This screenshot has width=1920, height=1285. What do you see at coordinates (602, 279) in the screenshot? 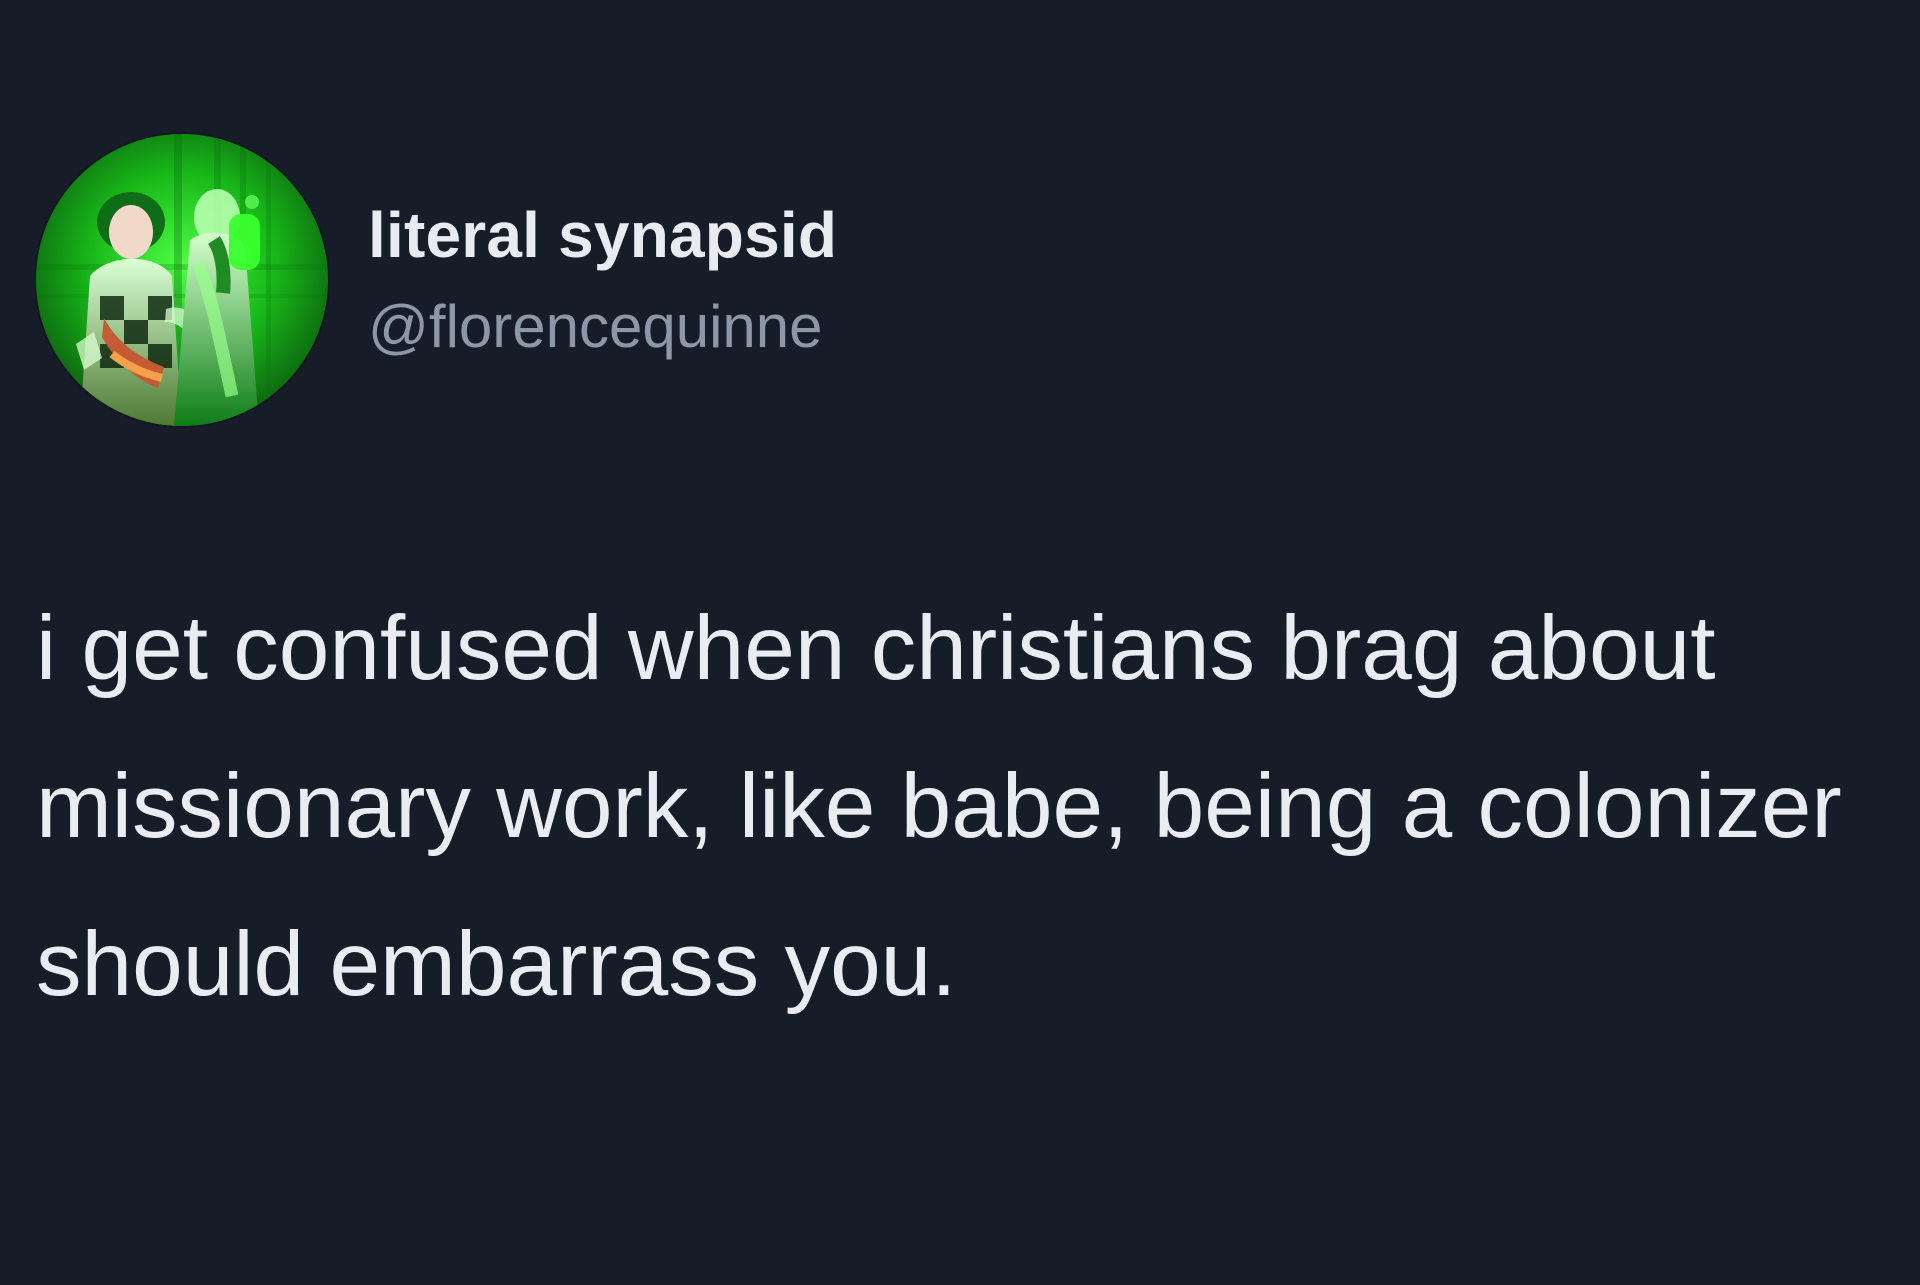
I see `author-identity: literal synapsid @florencequinne` at bounding box center [602, 279].